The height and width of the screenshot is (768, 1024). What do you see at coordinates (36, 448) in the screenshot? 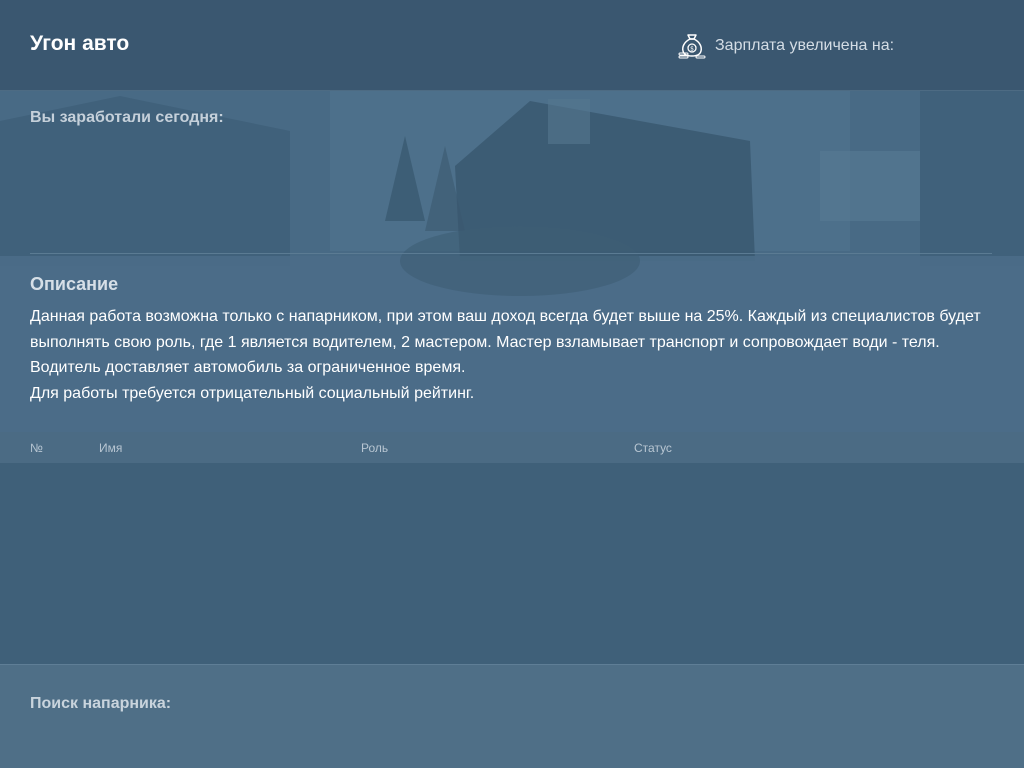
I see `column-number: №` at bounding box center [36, 448].